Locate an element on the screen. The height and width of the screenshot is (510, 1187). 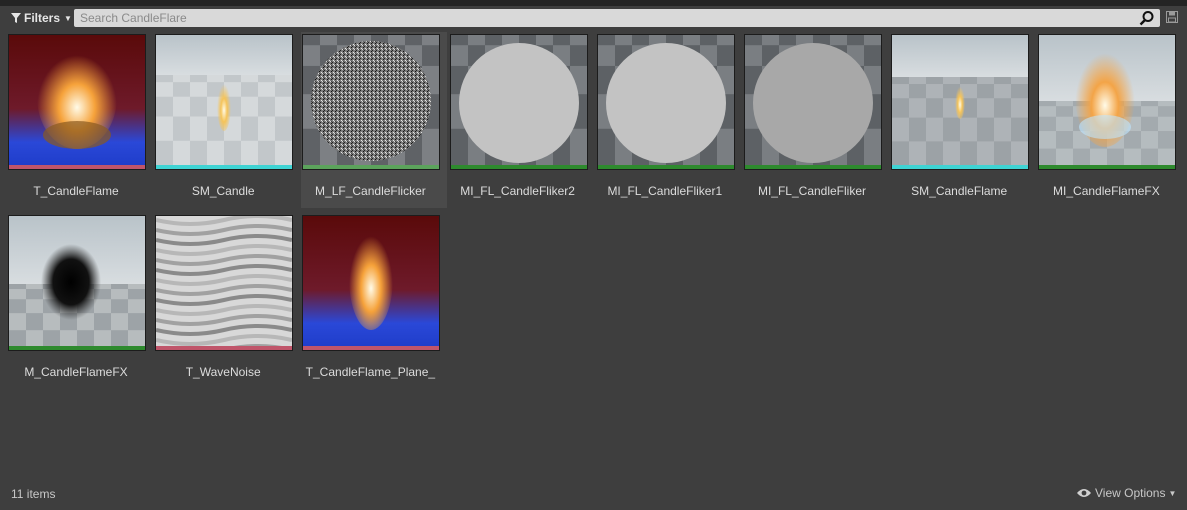
search-box is located at coordinates (617, 18).